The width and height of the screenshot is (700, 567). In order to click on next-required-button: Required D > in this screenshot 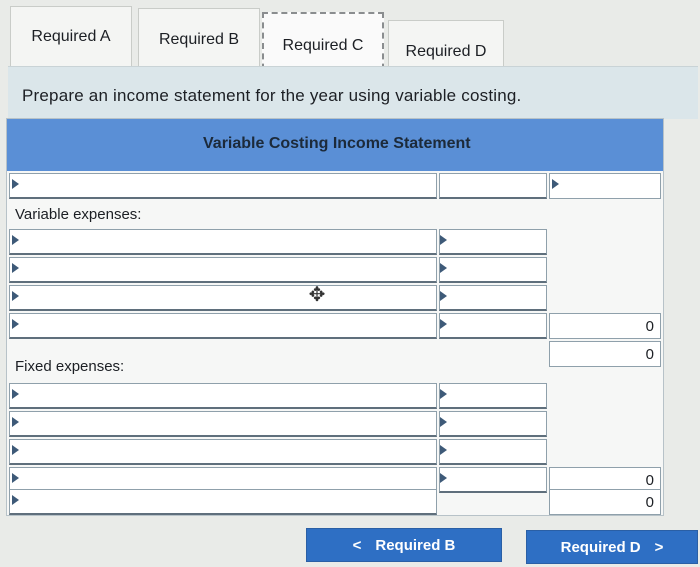, I will do `click(612, 547)`.